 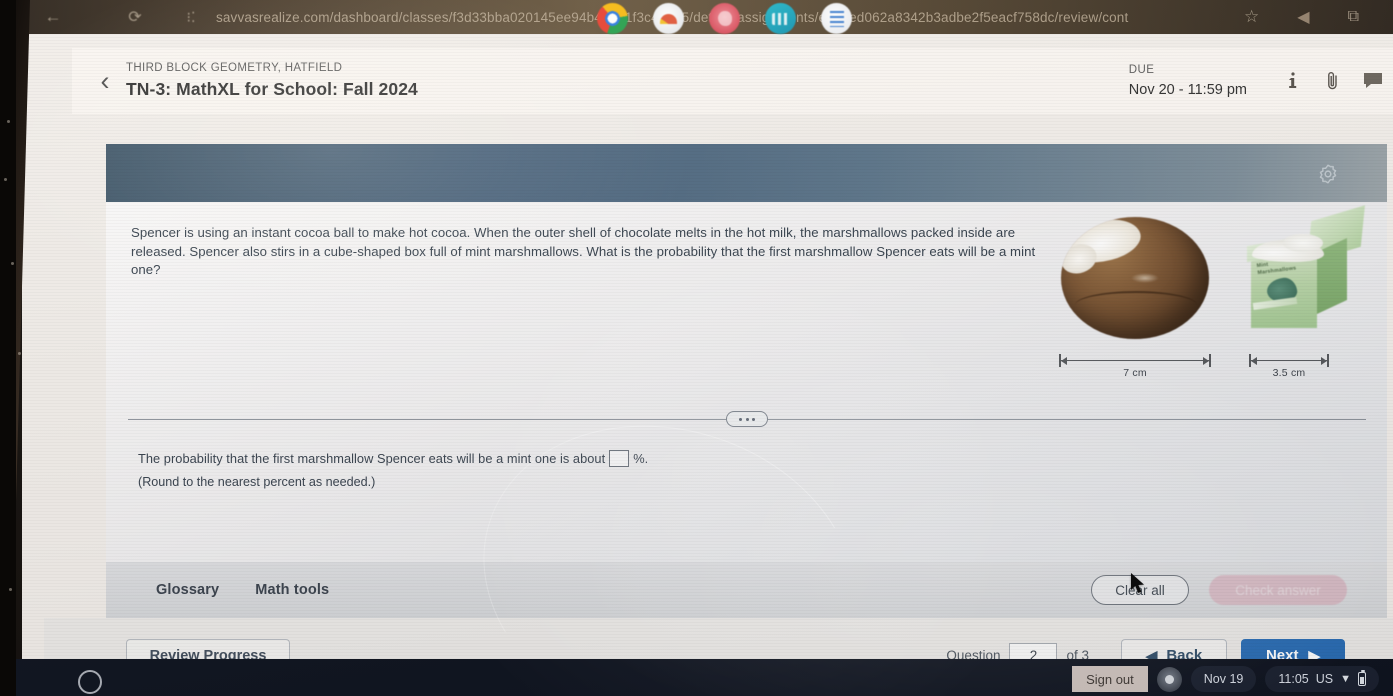 I want to click on browser-tab-search-icon: ⁝⁚, so click(x=191, y=17).